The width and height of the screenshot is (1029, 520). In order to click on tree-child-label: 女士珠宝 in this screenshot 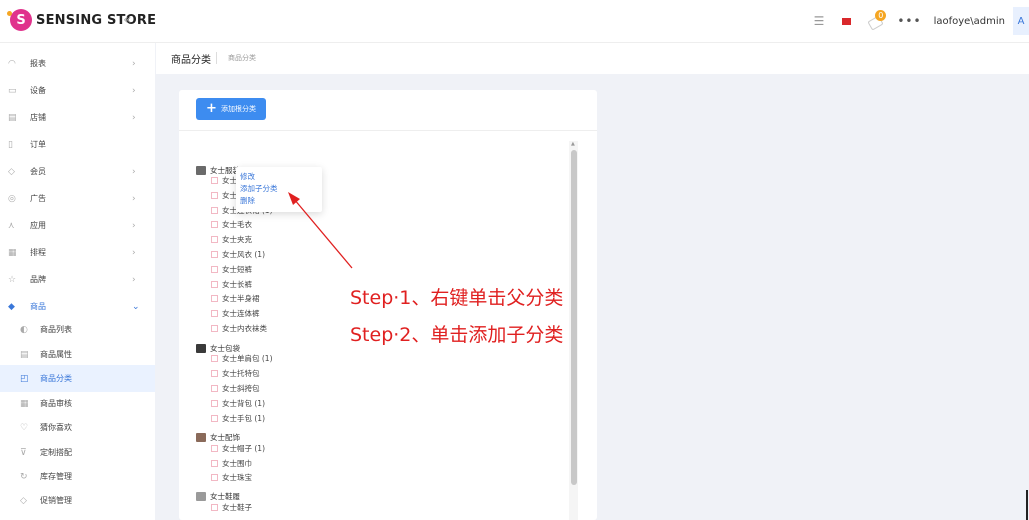, I will do `click(237, 477)`.